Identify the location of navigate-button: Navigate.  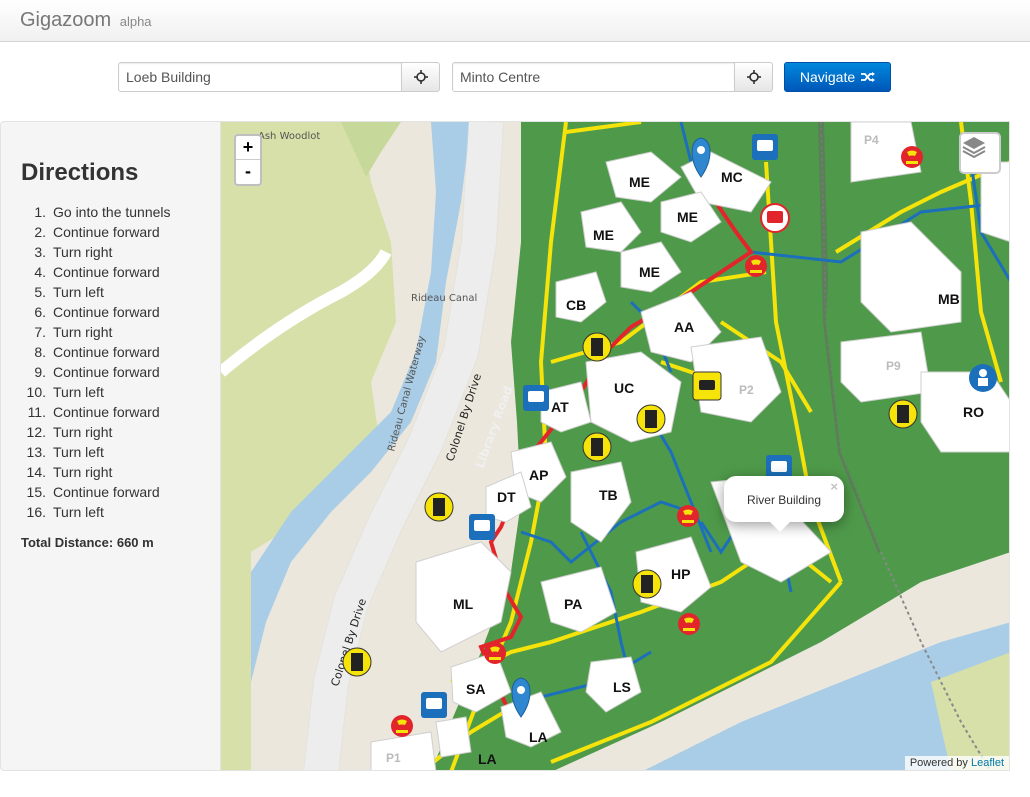
(837, 77).